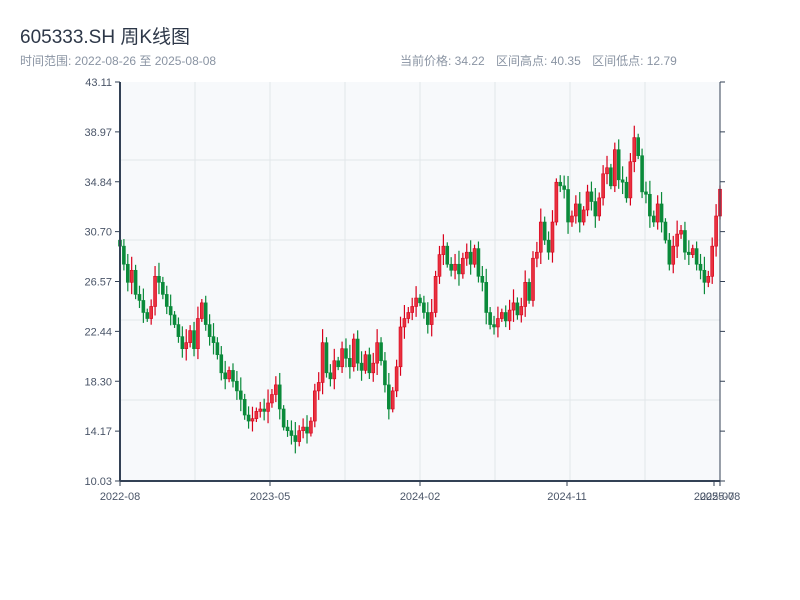 This screenshot has width=800, height=600. I want to click on y-tick-label: 34.84, so click(98, 183).